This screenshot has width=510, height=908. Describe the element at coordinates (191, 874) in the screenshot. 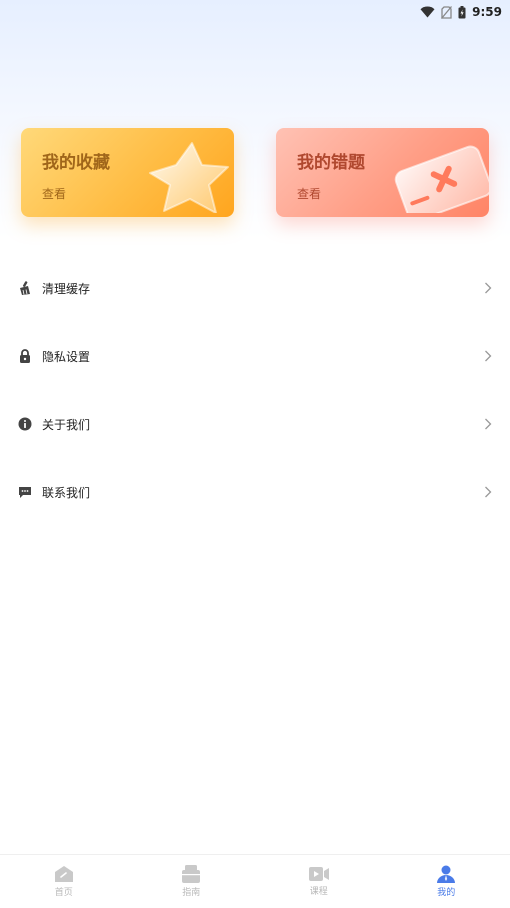

I see `guide-icon` at that location.